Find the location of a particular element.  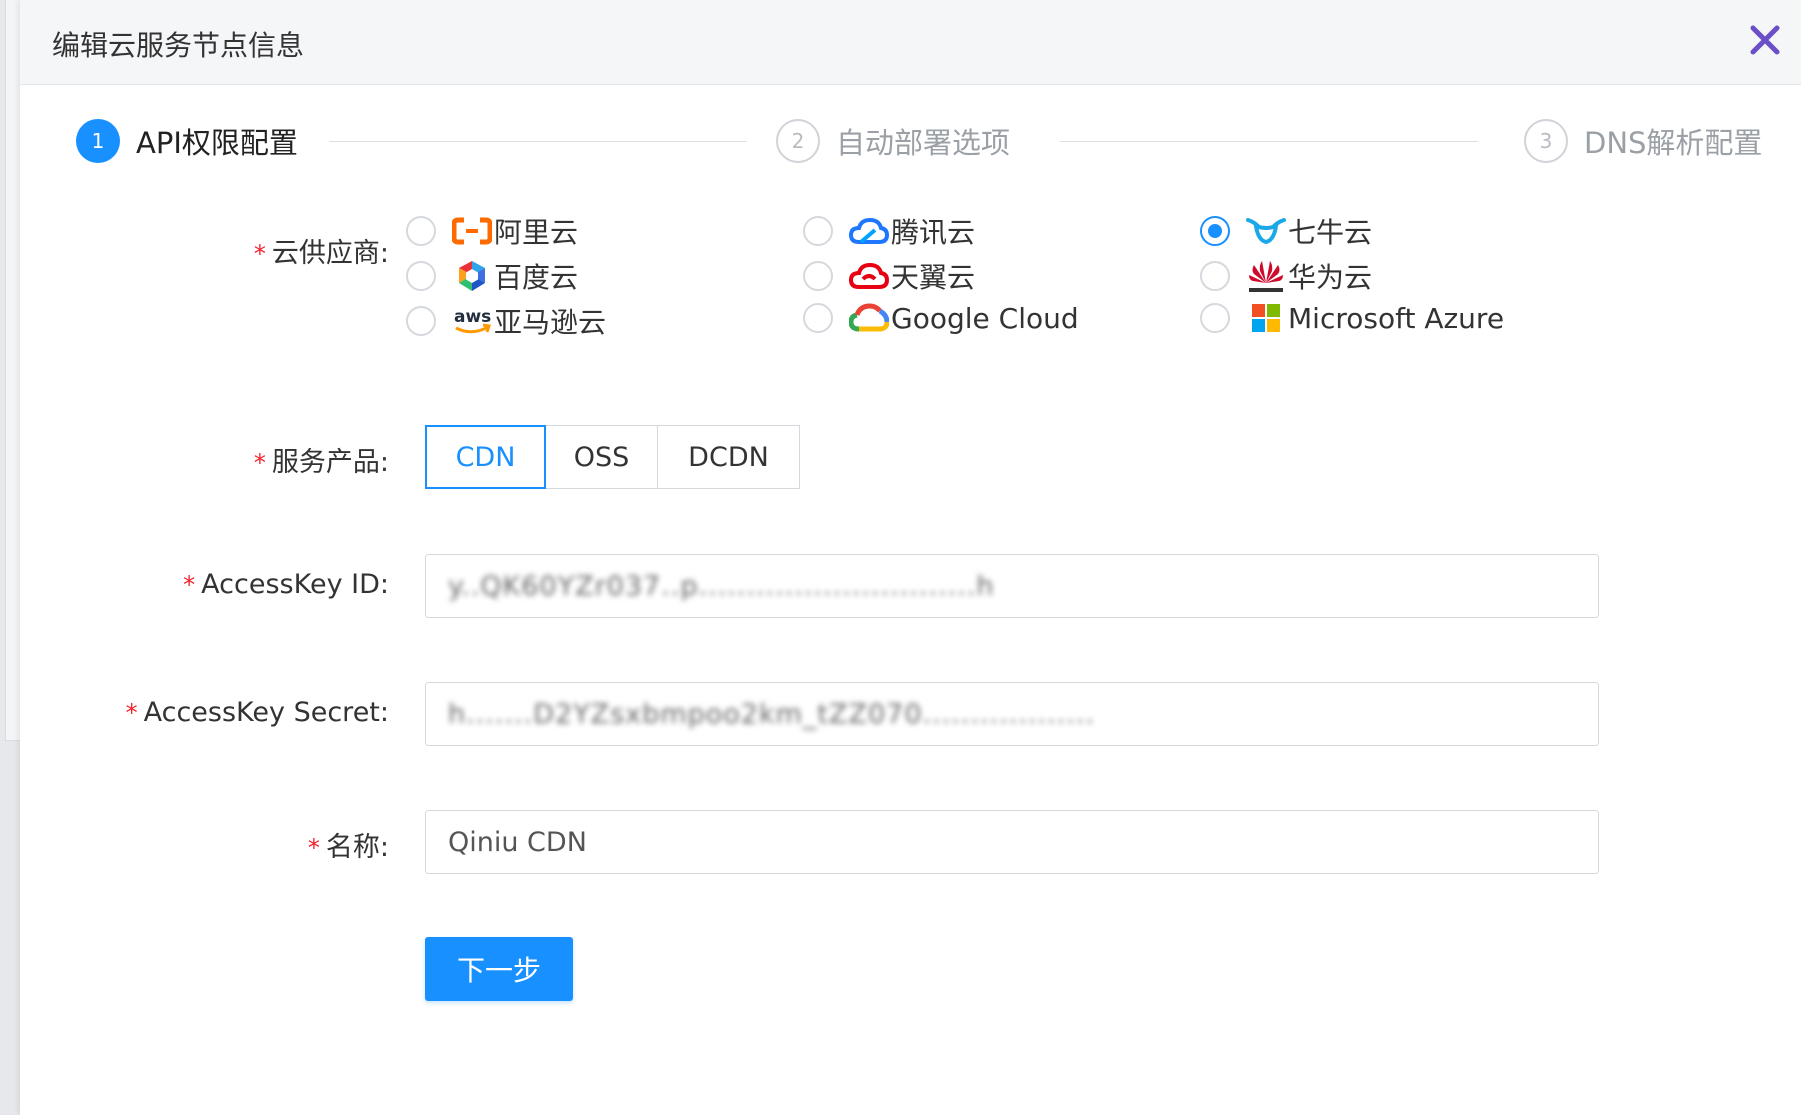

microsoft-icon is located at coordinates (1266, 318).